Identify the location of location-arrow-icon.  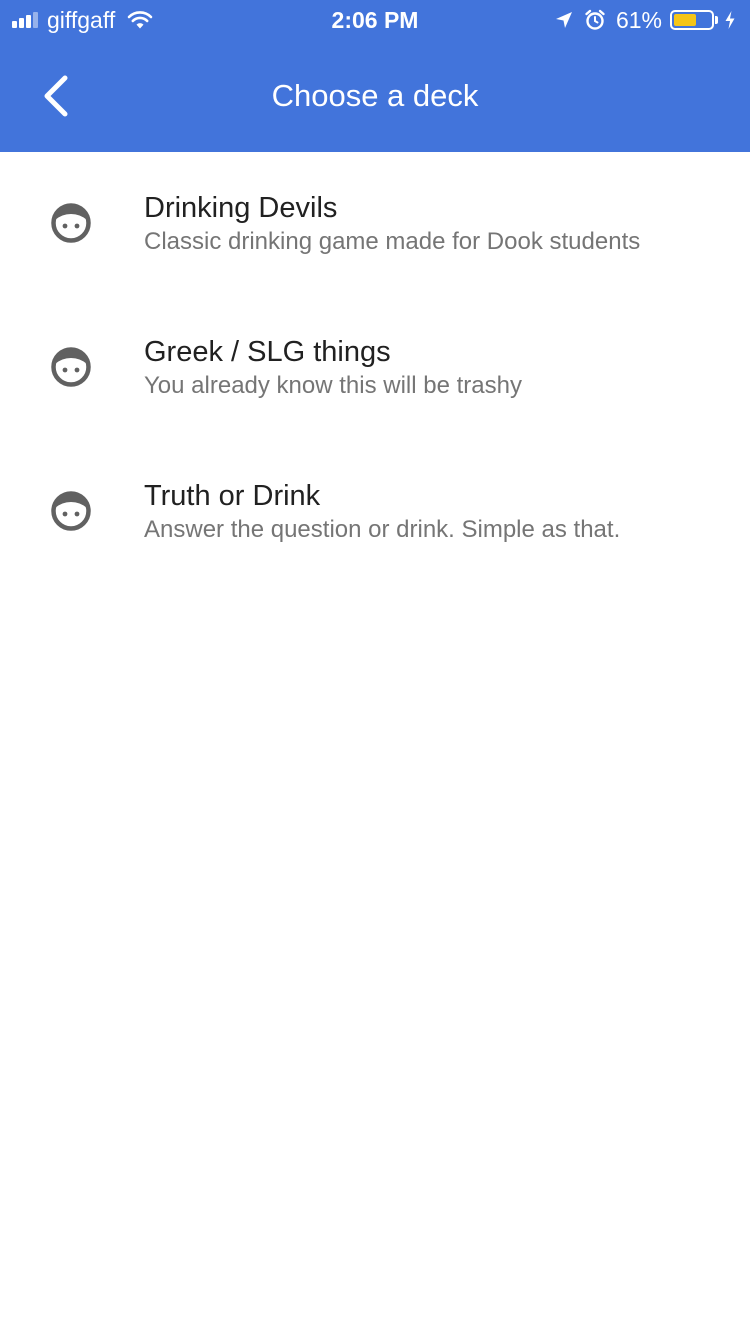
(563, 20).